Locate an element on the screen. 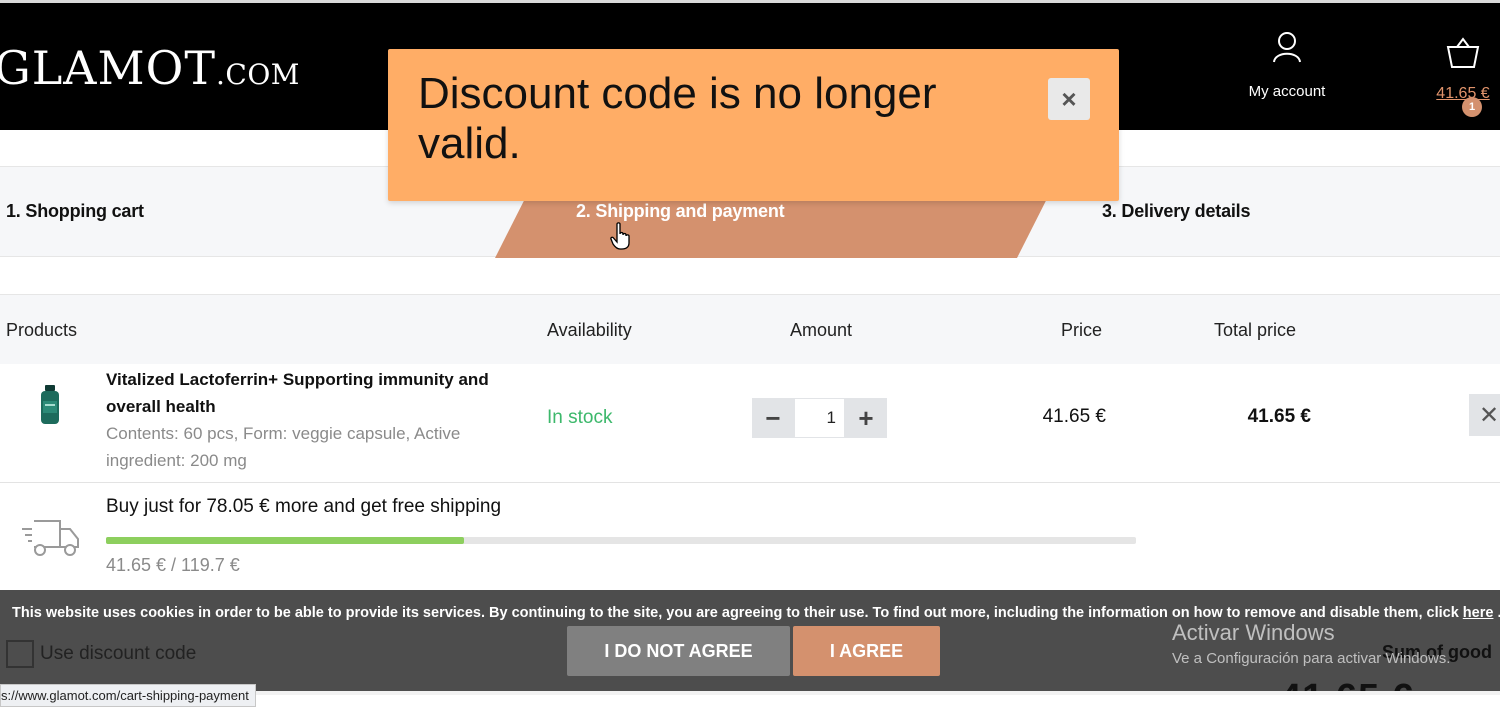 The width and height of the screenshot is (1500, 707). plus-icon: + is located at coordinates (866, 417).